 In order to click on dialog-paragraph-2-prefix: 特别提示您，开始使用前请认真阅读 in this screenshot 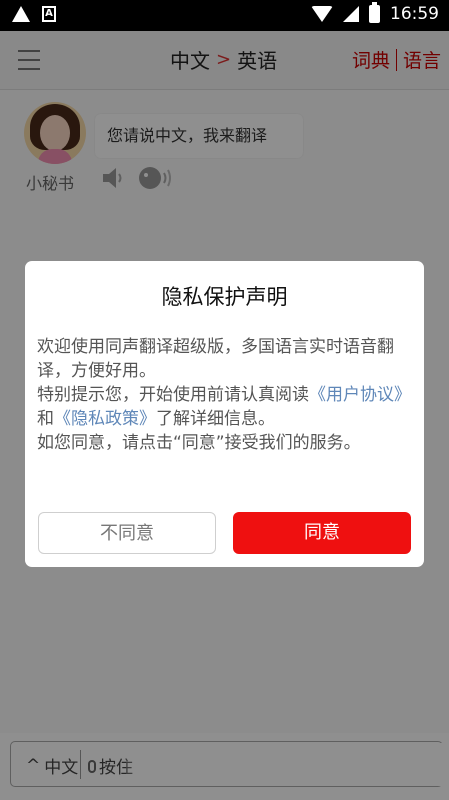, I will do `click(173, 395)`.